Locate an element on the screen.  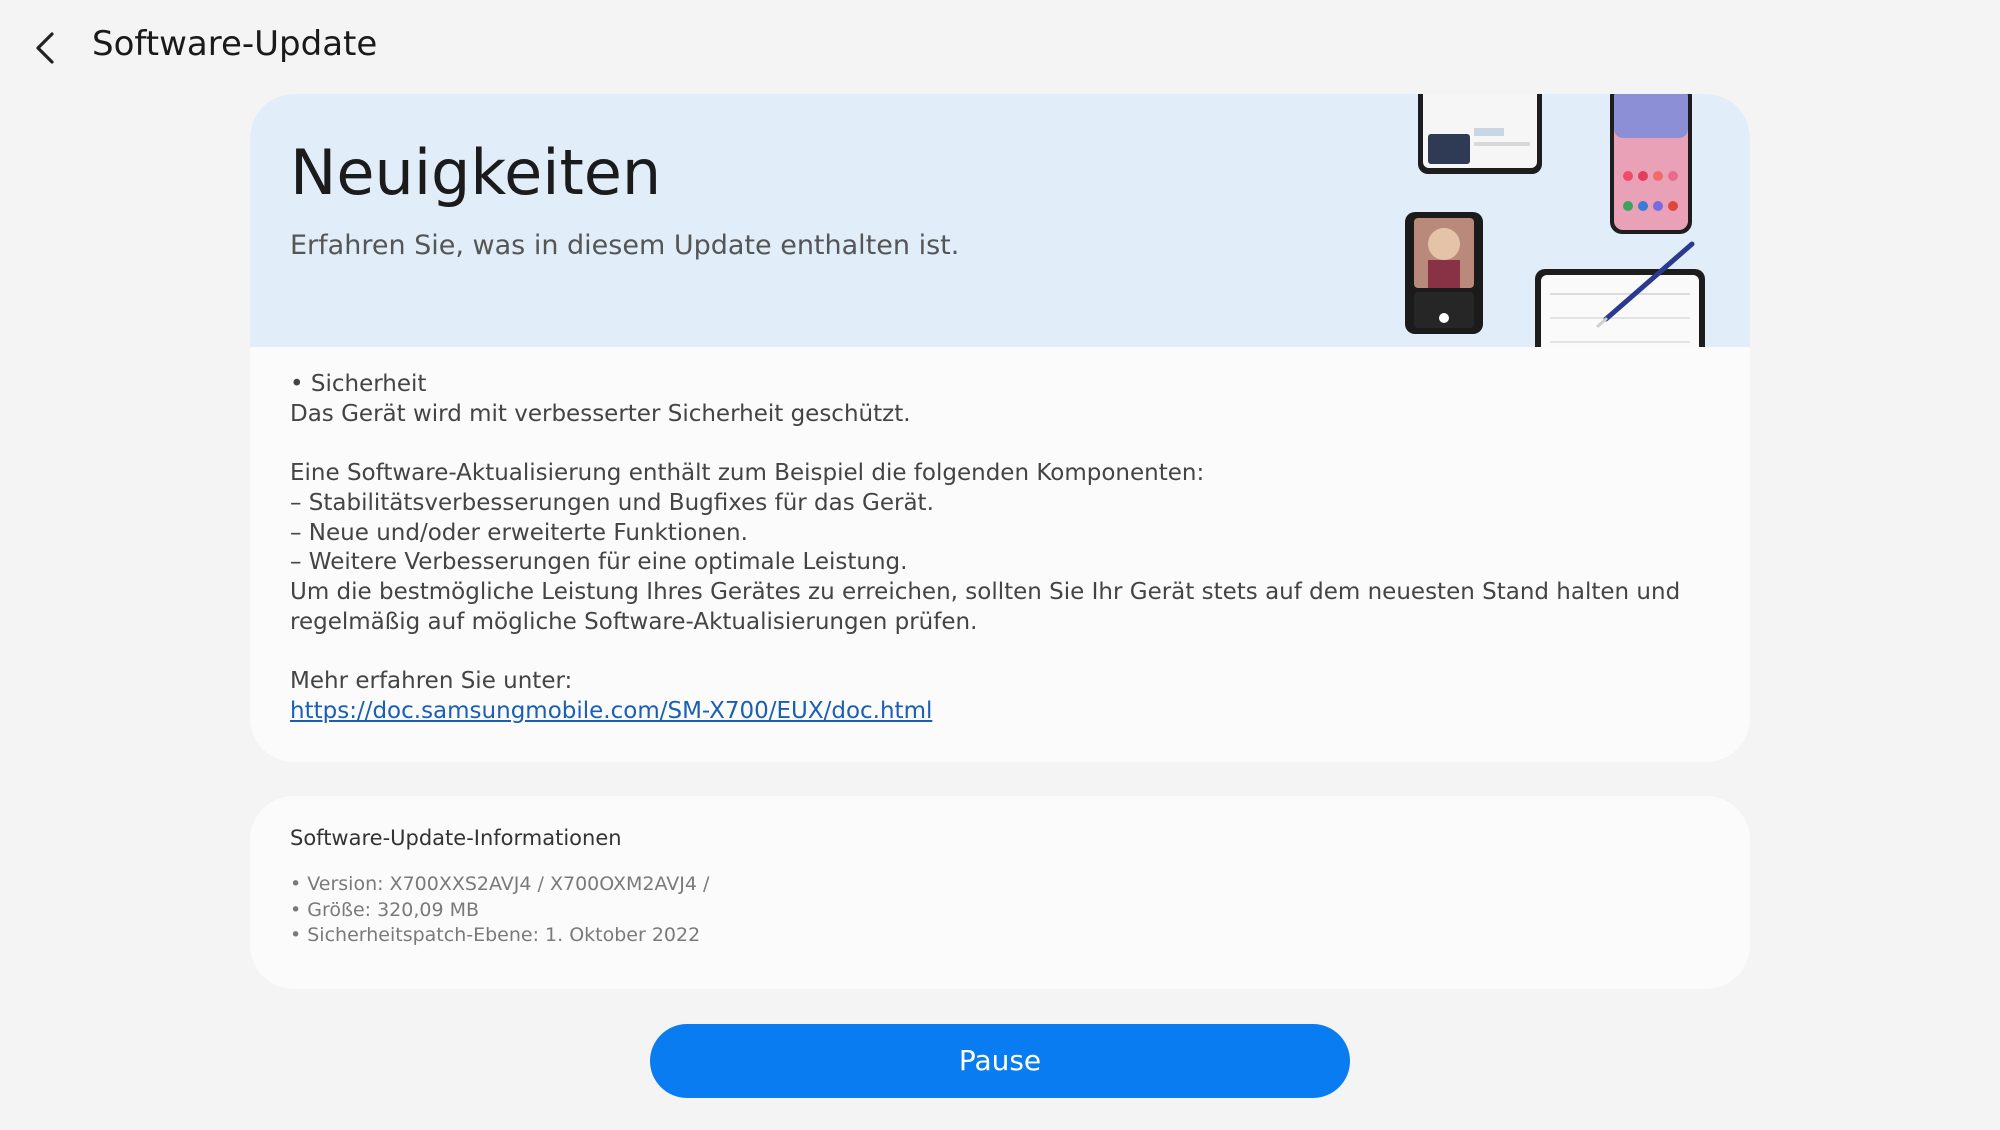
release-note-line: Mehr erfahren Sie unter: is located at coordinates (431, 681).